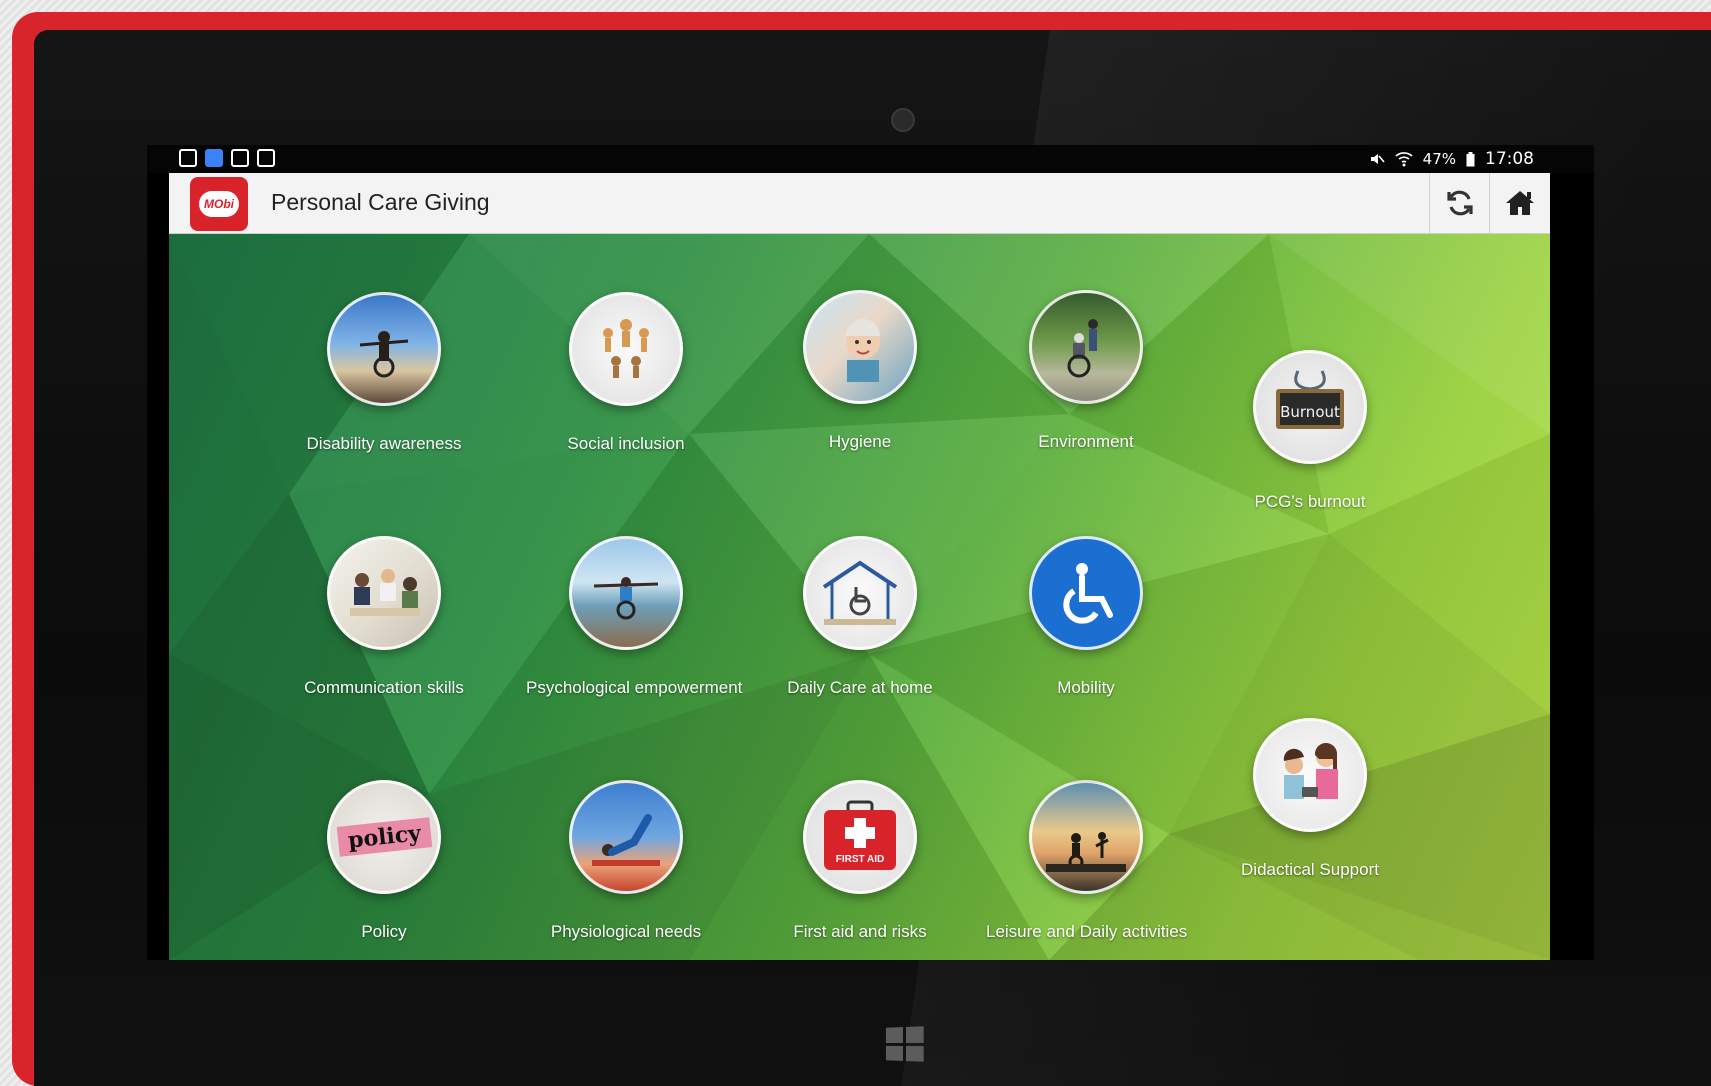  Describe the element at coordinates (859, 203) in the screenshot. I see `app-bar: MObi Personal Care Giving` at that location.